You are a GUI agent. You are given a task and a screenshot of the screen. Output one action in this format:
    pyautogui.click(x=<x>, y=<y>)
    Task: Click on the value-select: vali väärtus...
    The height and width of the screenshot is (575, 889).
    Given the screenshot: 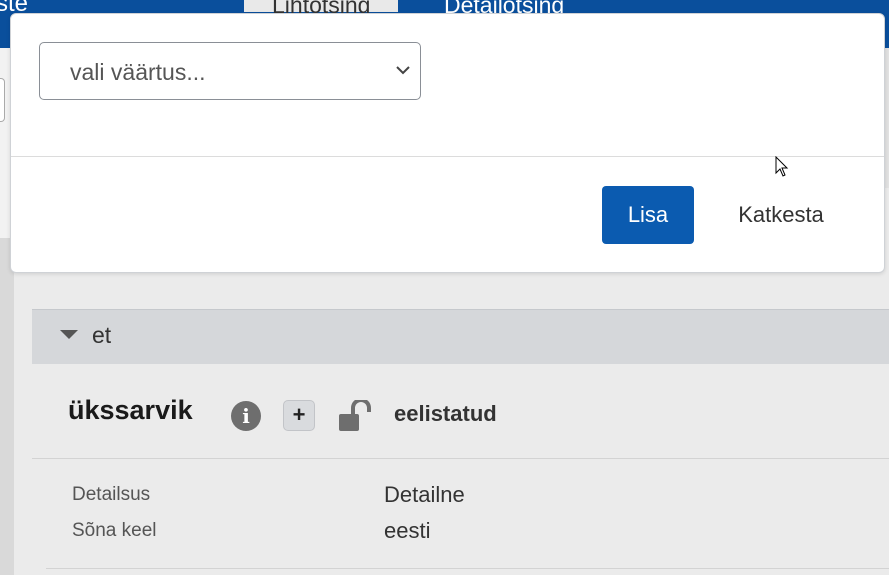 What is the action you would take?
    pyautogui.click(x=230, y=71)
    